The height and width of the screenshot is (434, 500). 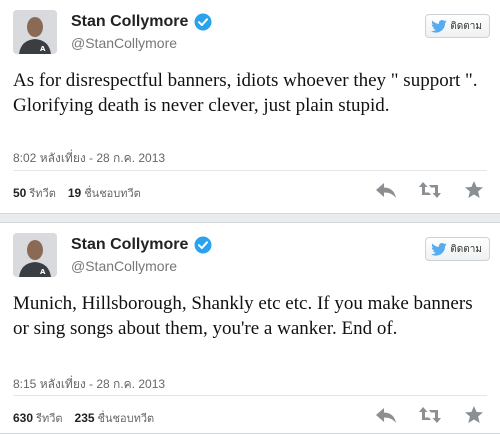 I want to click on favorite-count: 235, so click(x=85, y=418).